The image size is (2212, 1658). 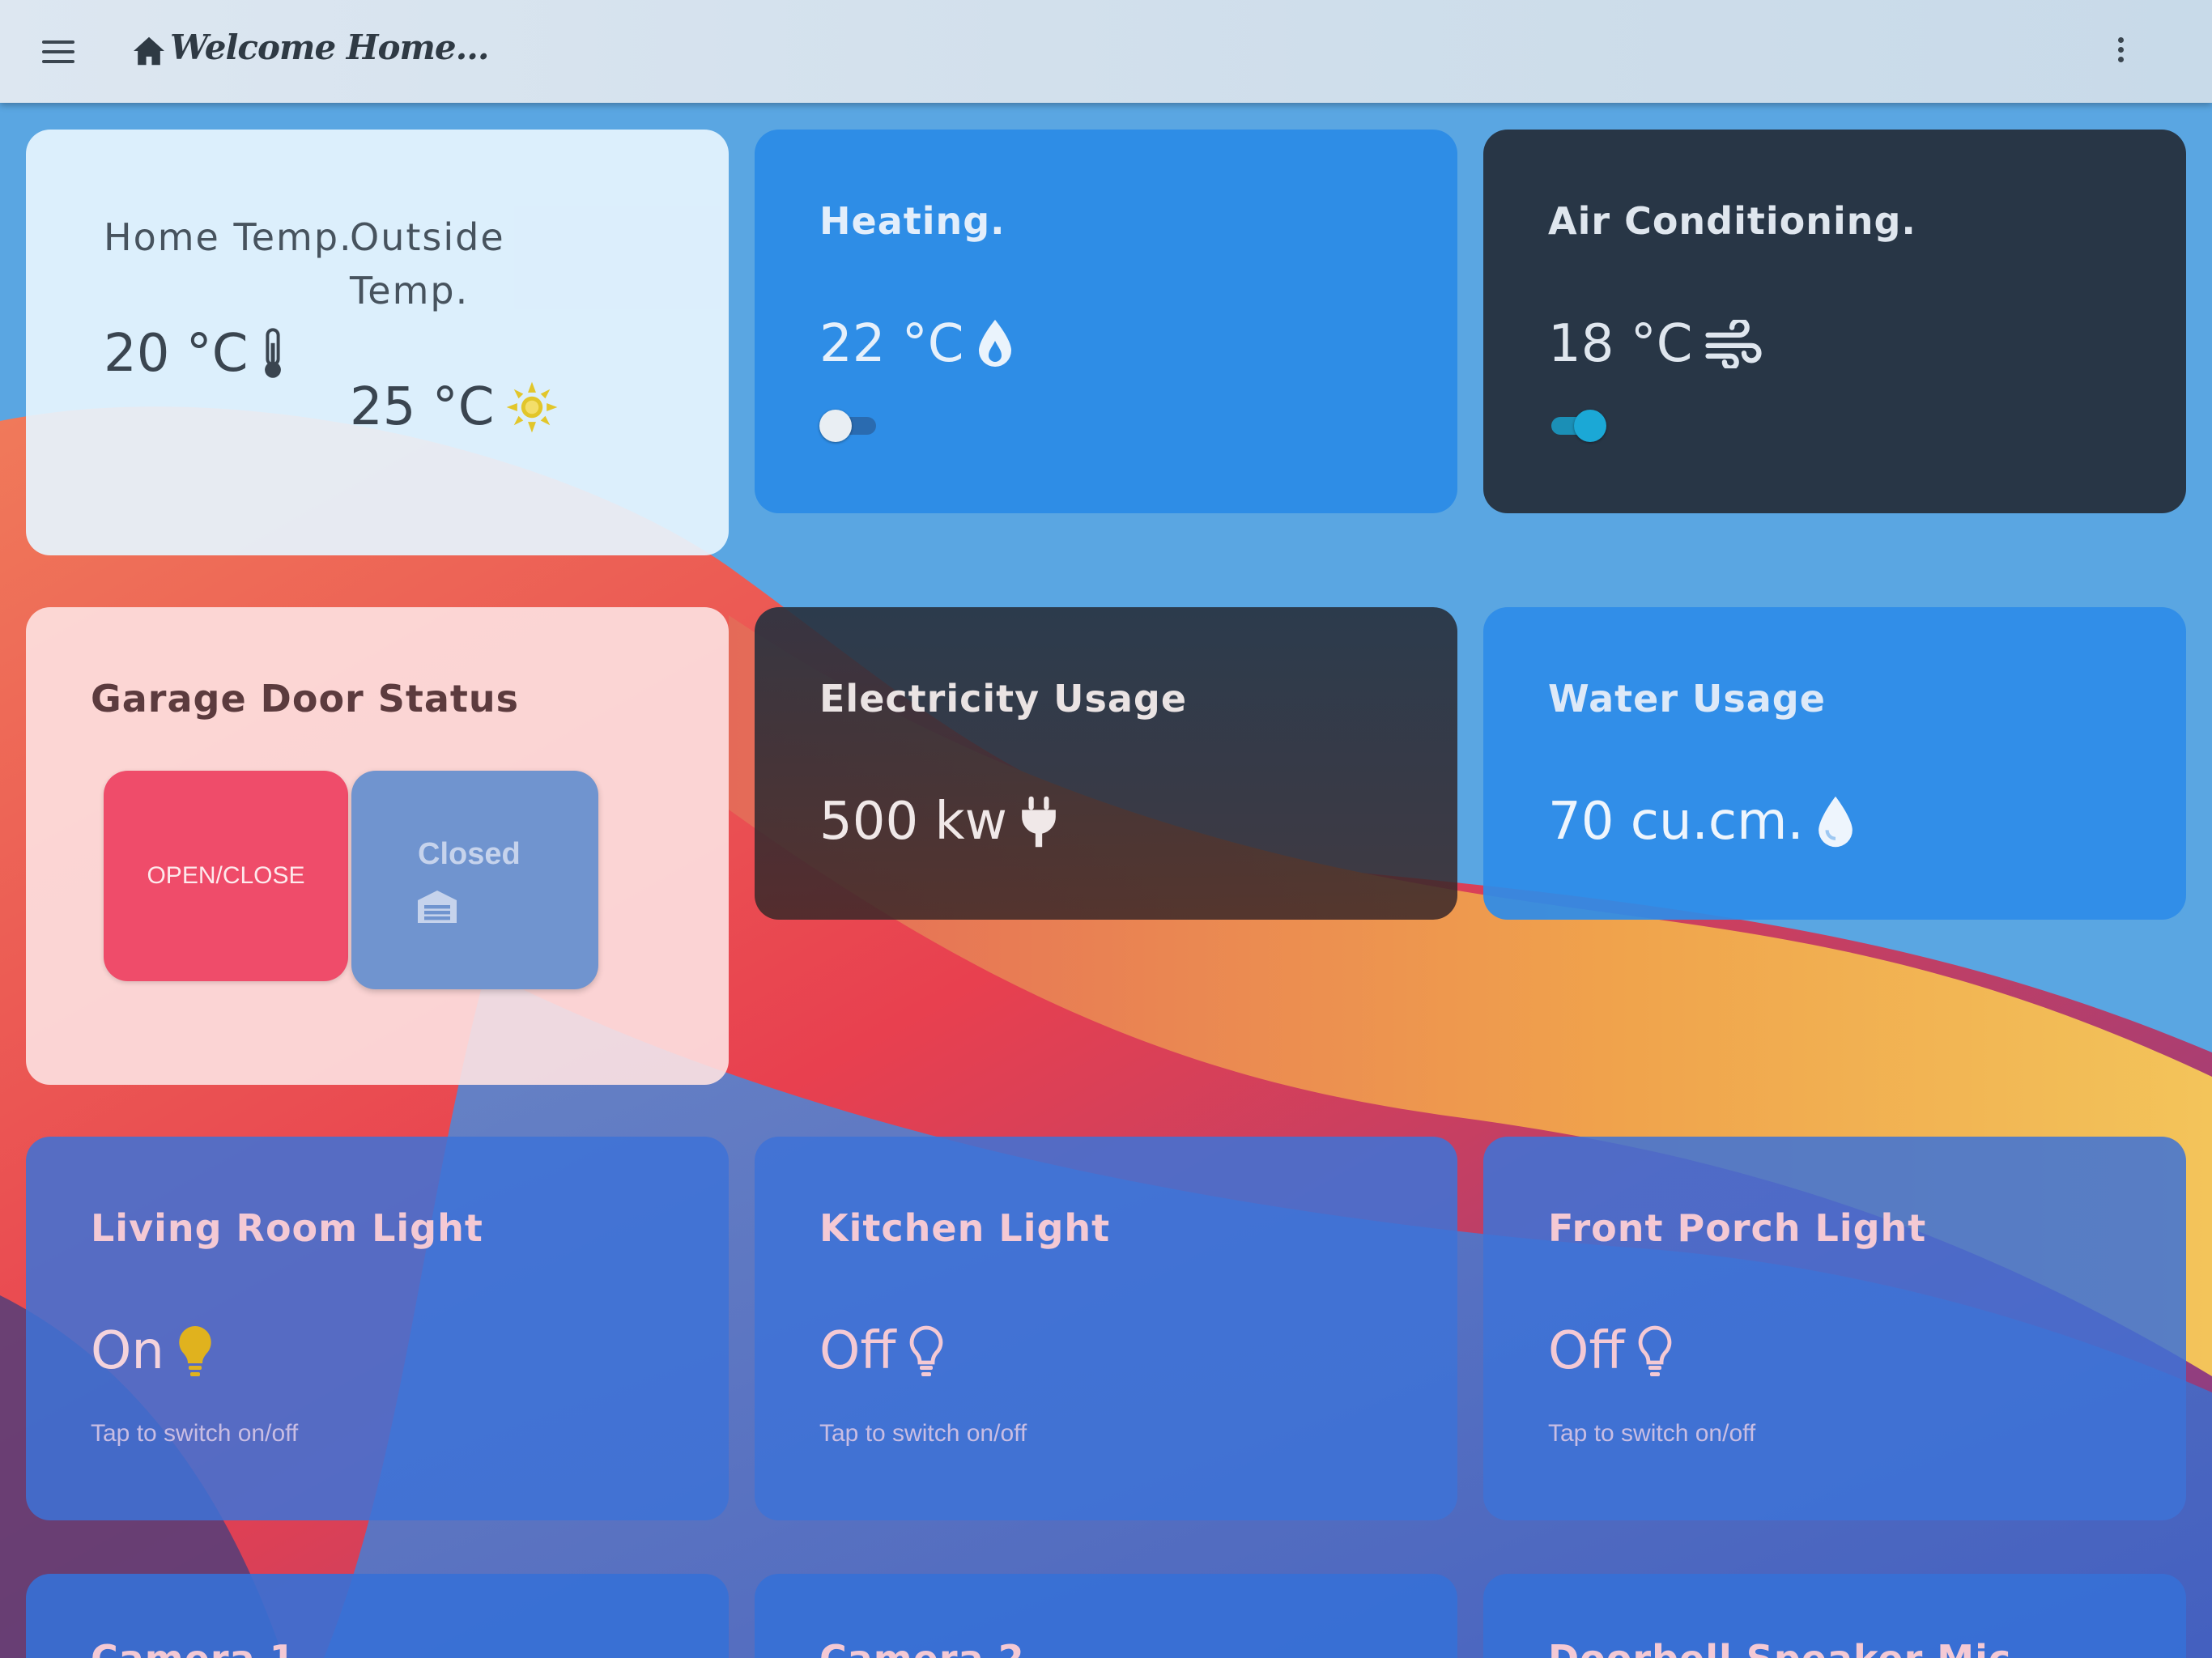 I want to click on water-drop-icon, so click(x=1836, y=822).